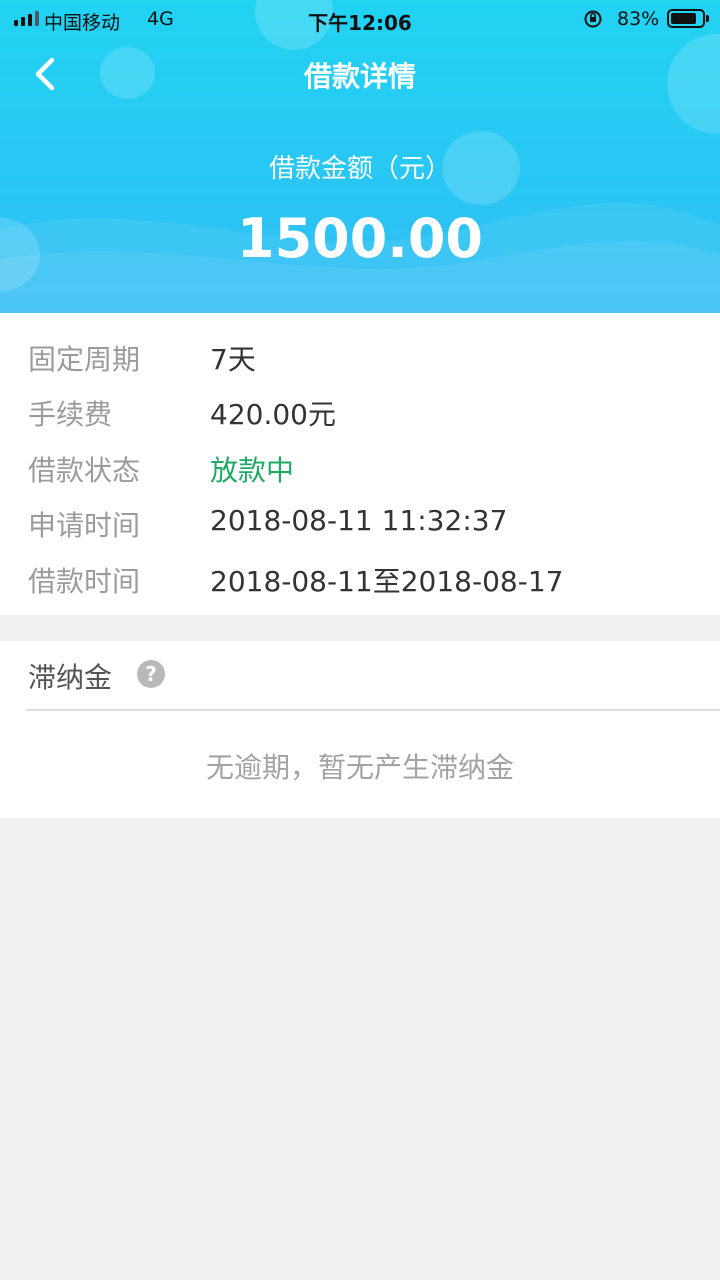 The height and width of the screenshot is (1280, 720). I want to click on detail-value: 420.00元, so click(273, 414).